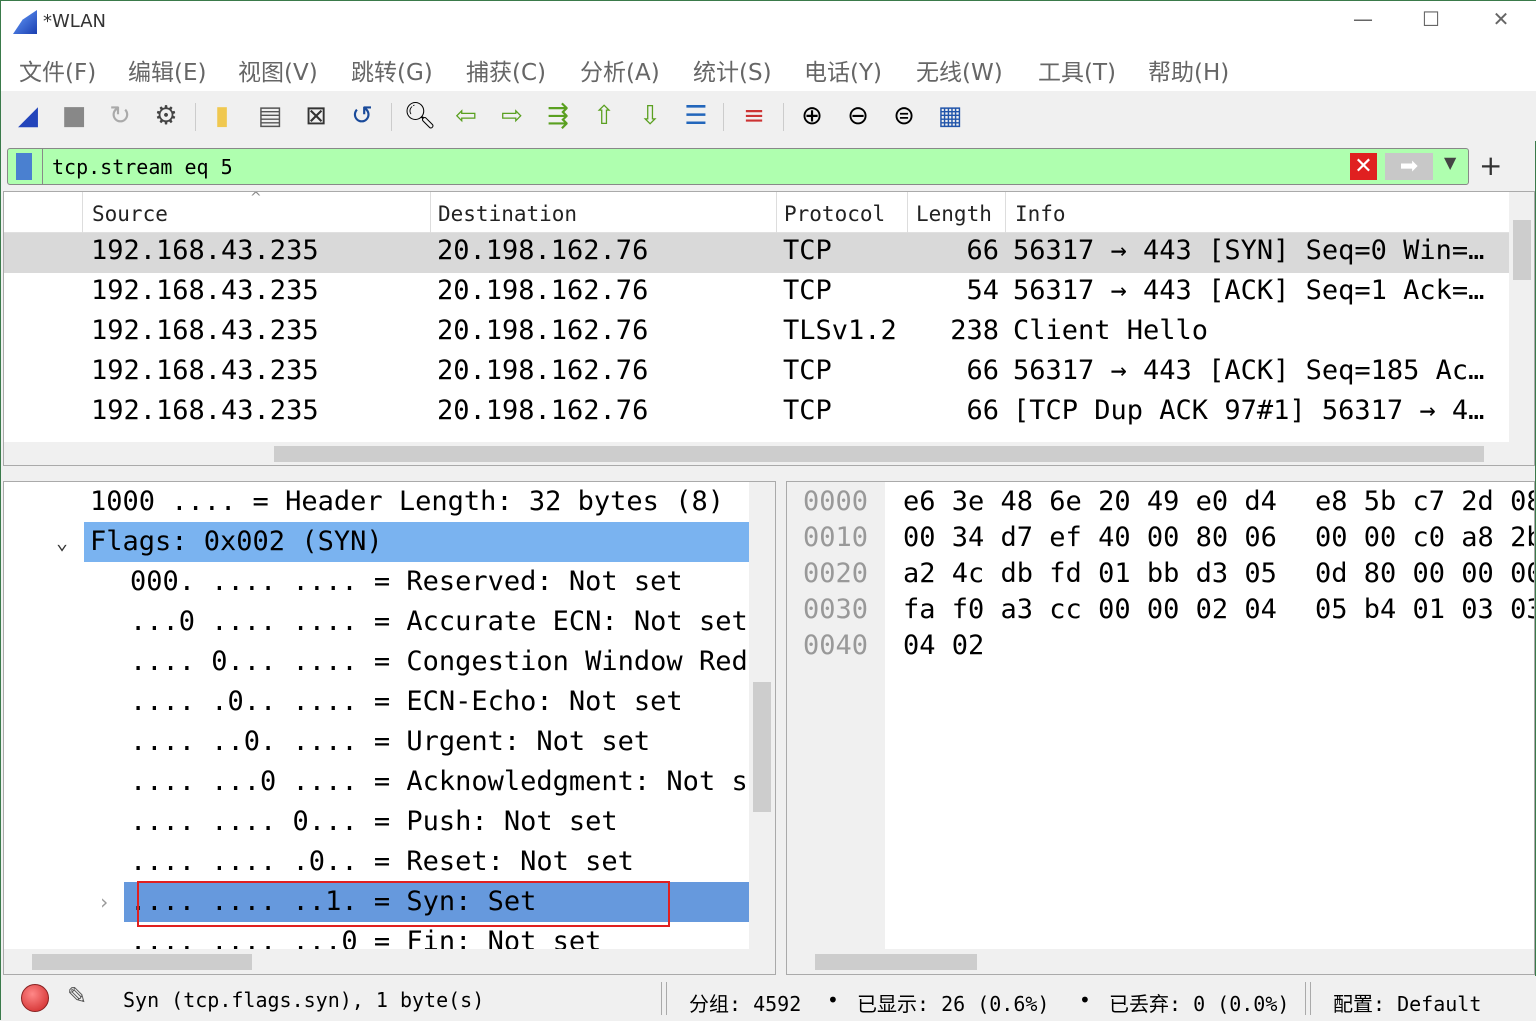  I want to click on go-forward-icon: ⇨, so click(512, 116).